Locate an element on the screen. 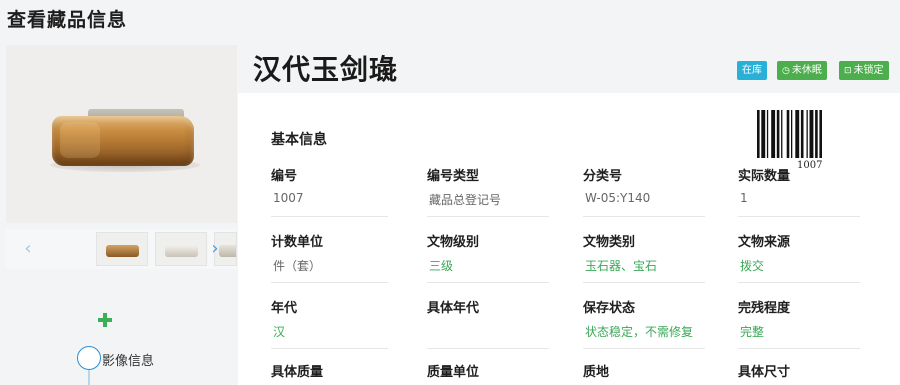  field-material: 质地 is located at coordinates (644, 370).